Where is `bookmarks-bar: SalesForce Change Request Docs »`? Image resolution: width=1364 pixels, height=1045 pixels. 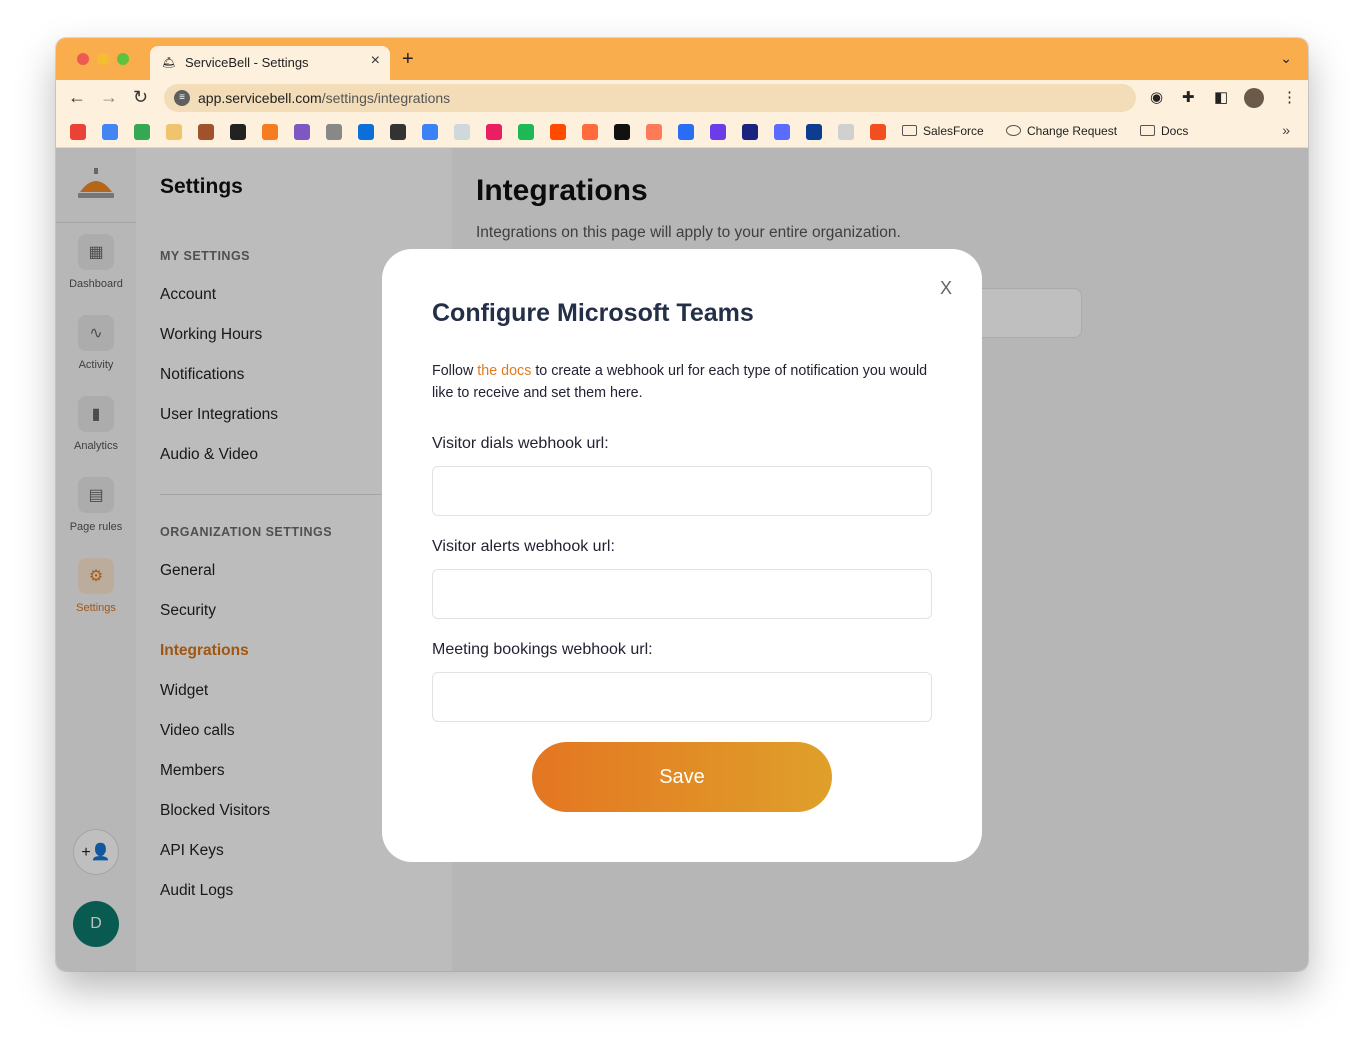 bookmarks-bar: SalesForce Change Request Docs » is located at coordinates (682, 132).